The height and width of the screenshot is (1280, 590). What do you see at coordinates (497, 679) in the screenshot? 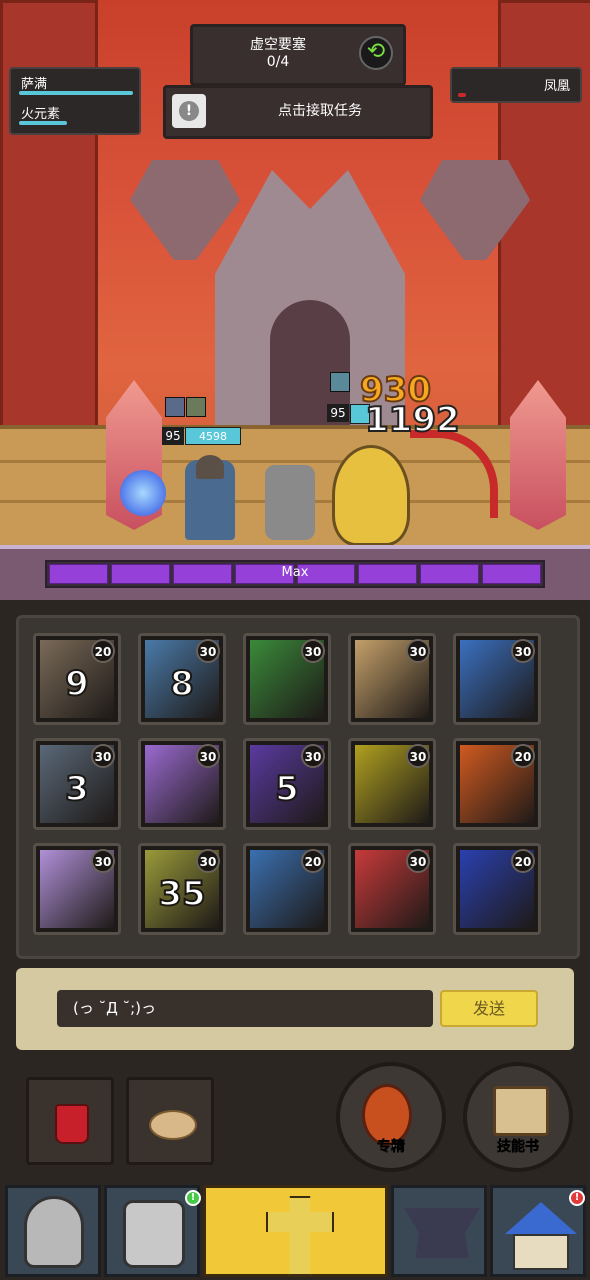
I see `skill-frost: 30` at bounding box center [497, 679].